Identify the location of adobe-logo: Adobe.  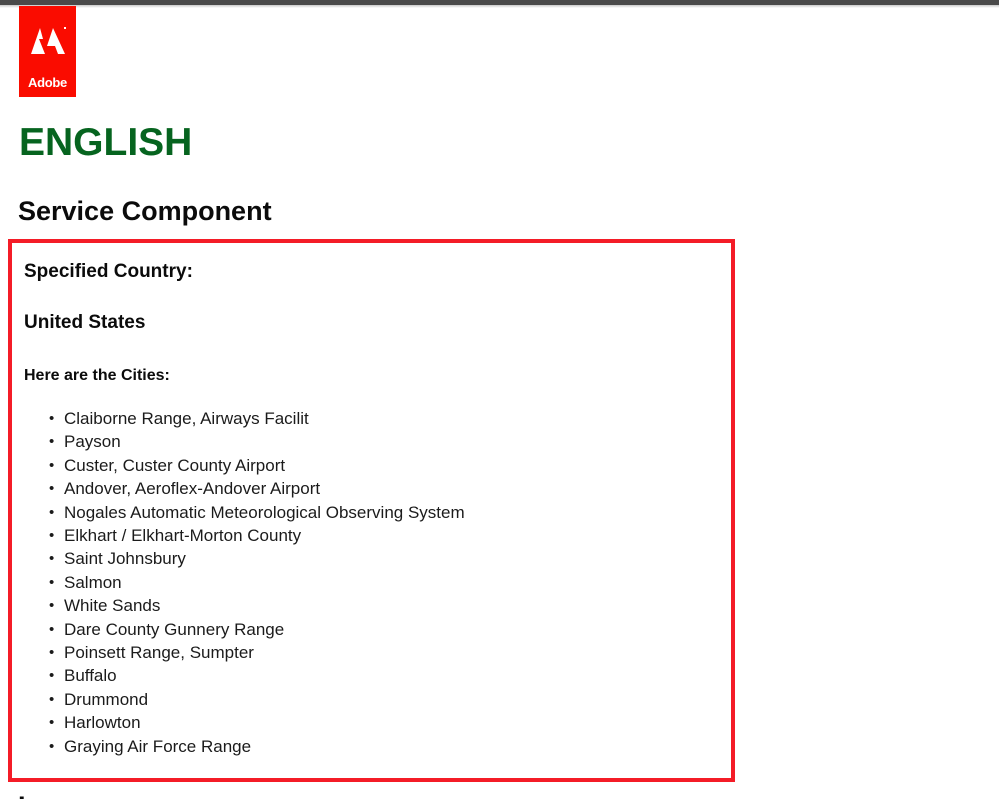
(47, 51).